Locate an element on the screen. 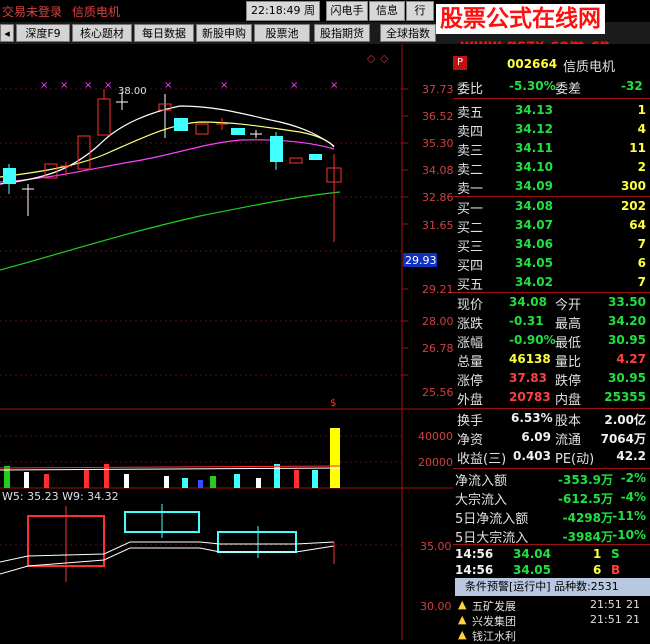 This screenshot has width=650, height=644. bid-price: 34.05 is located at coordinates (534, 263).